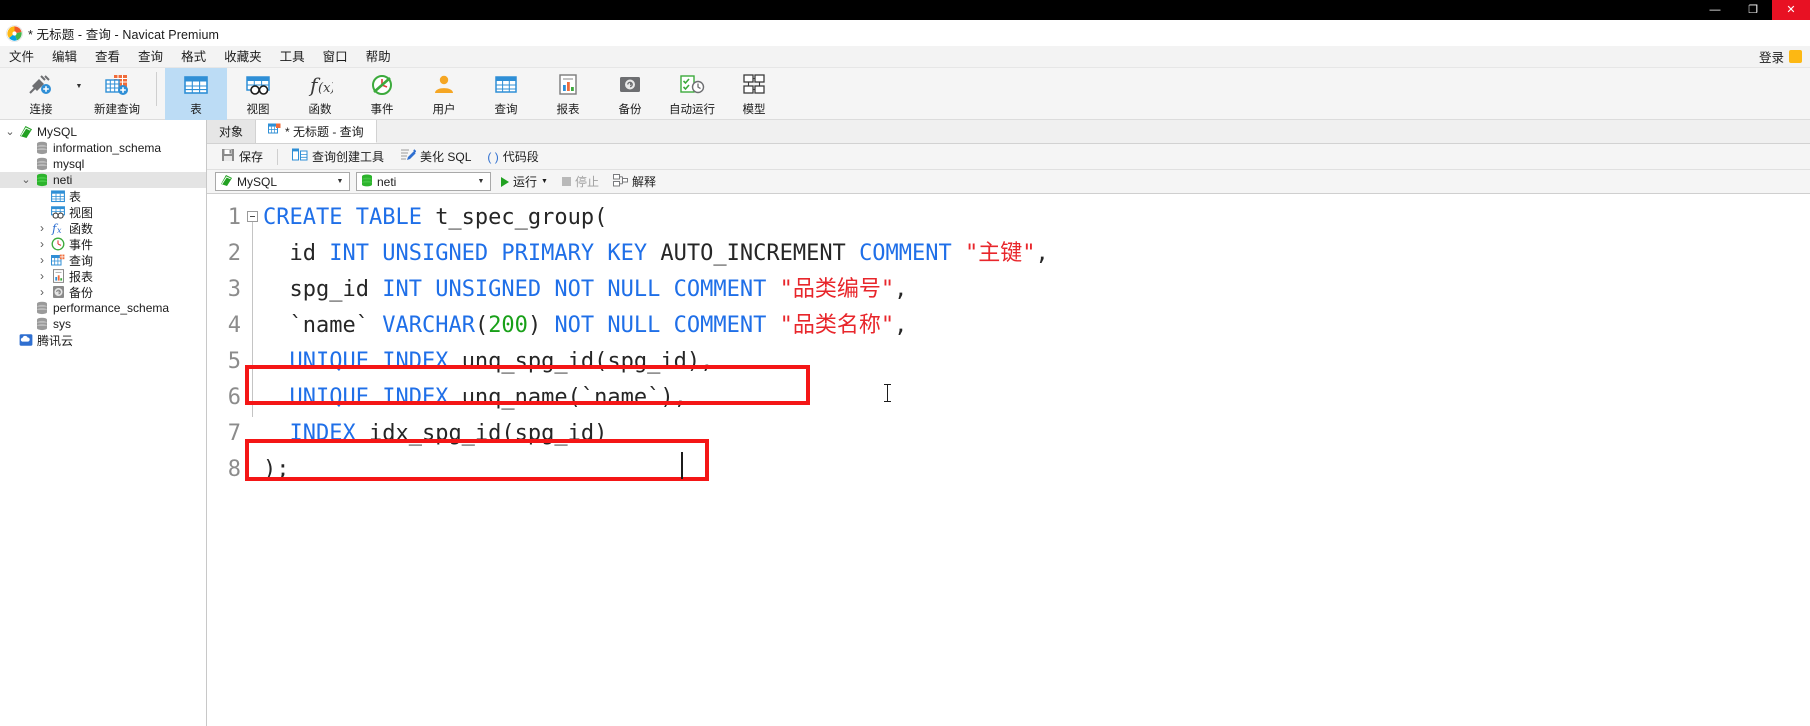 This screenshot has height=726, width=1810. I want to click on toolbar-button-function: f (x) 函数, so click(320, 94).